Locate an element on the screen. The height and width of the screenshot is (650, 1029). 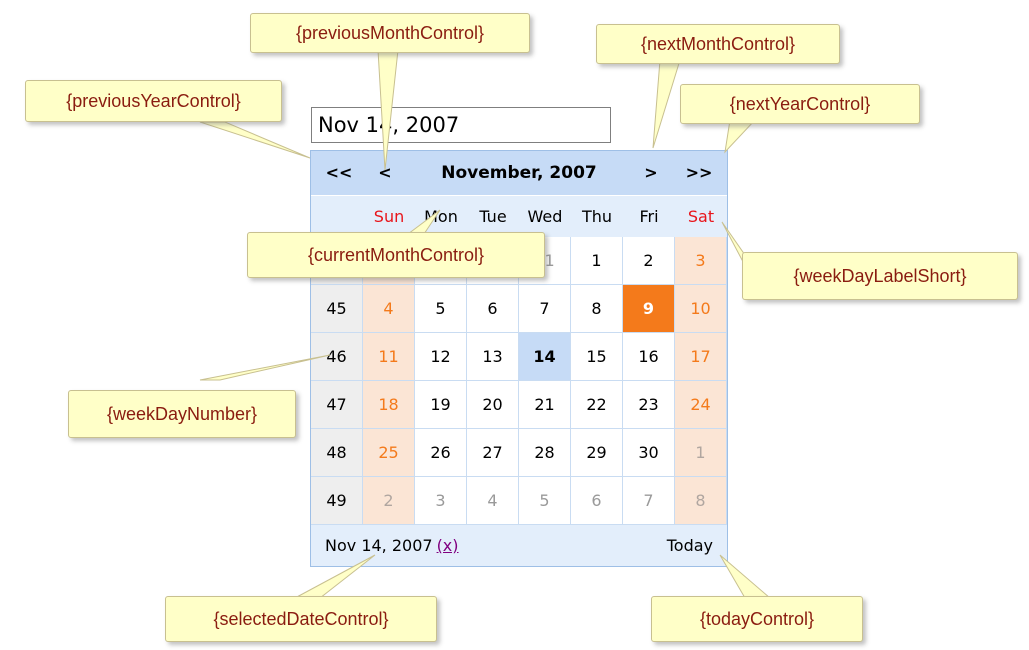
current-month-title: November, 2007 is located at coordinates (519, 173).